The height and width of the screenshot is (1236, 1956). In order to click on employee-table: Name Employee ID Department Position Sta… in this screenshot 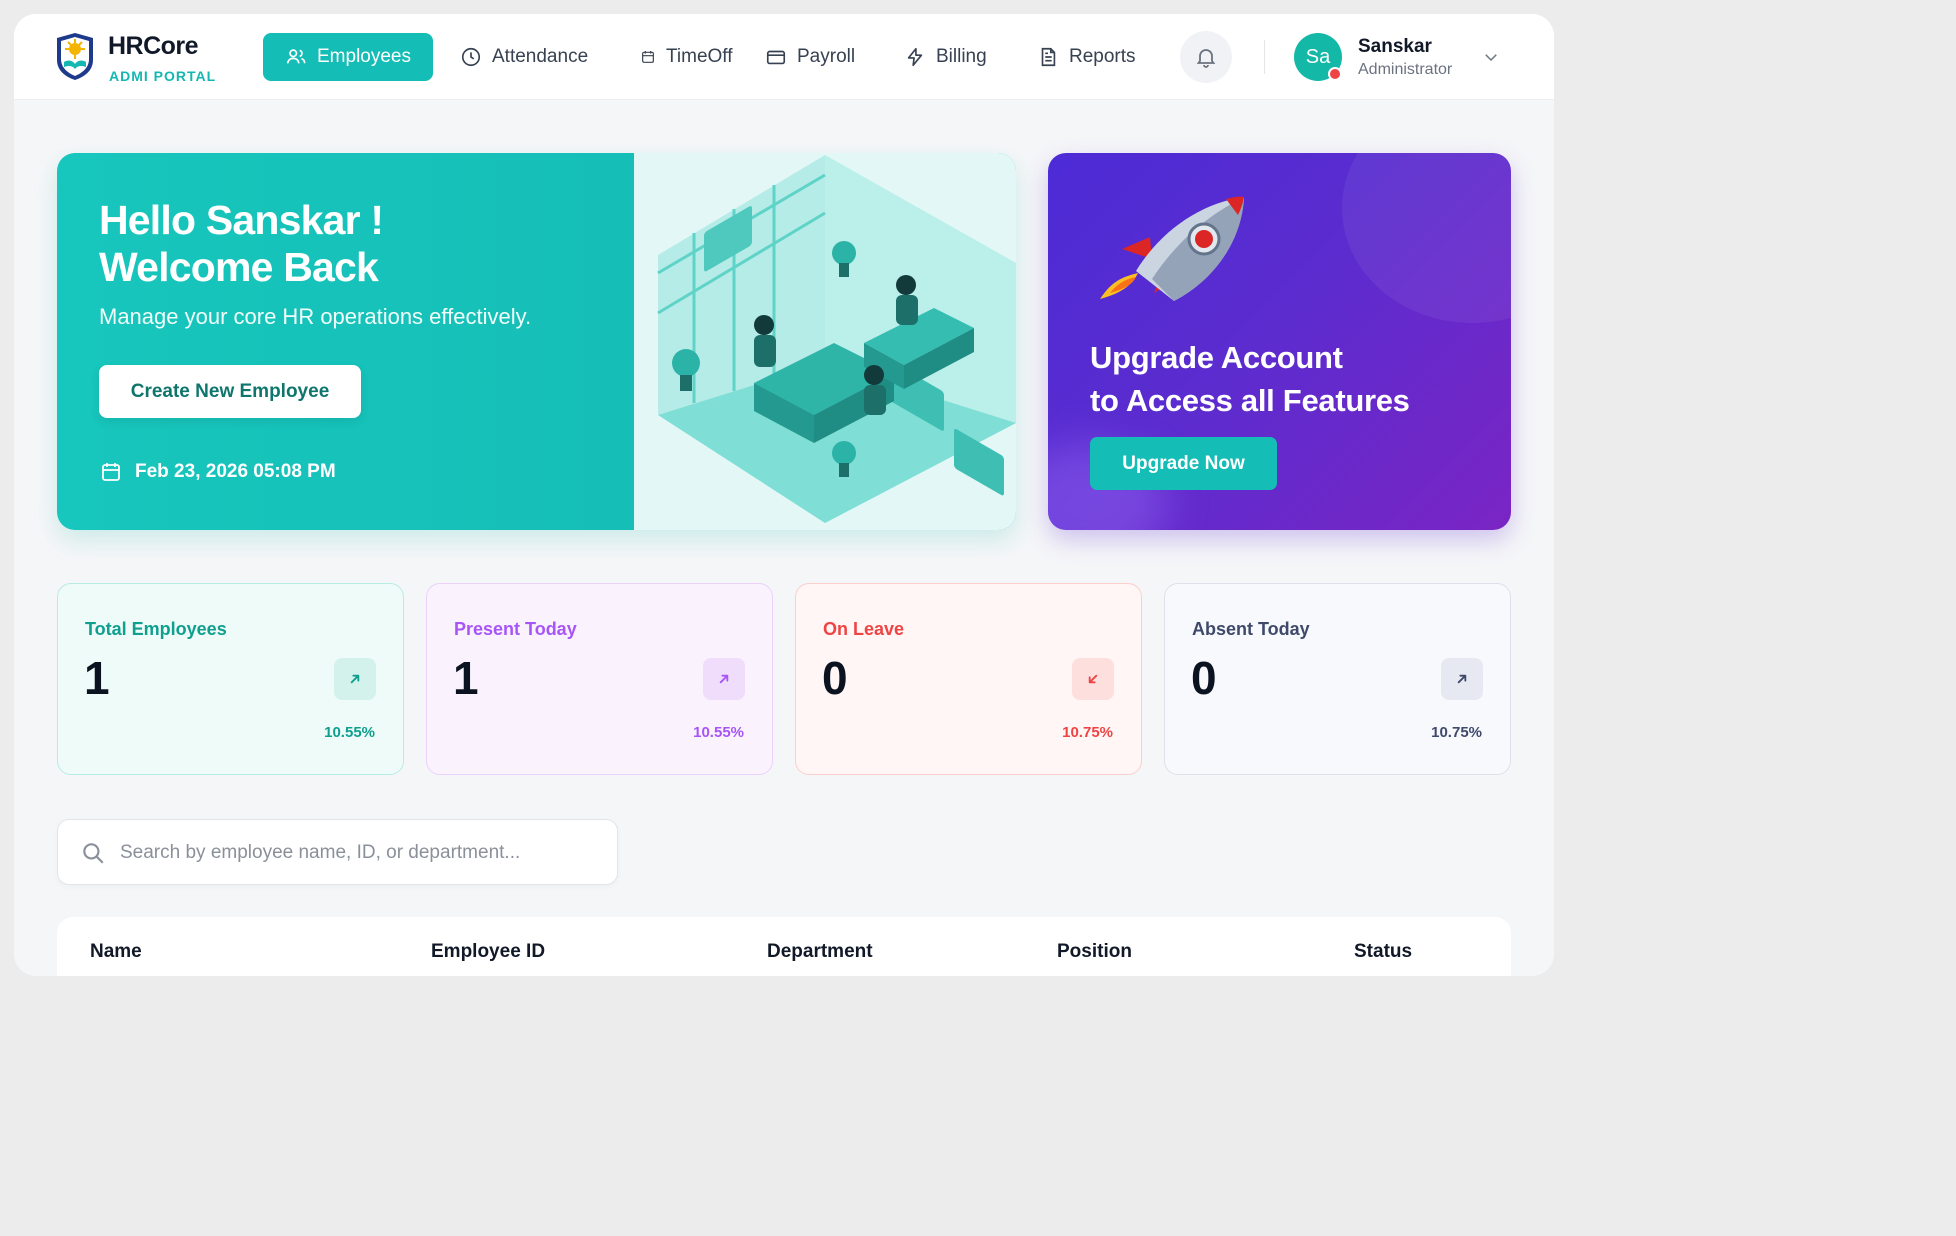, I will do `click(784, 946)`.